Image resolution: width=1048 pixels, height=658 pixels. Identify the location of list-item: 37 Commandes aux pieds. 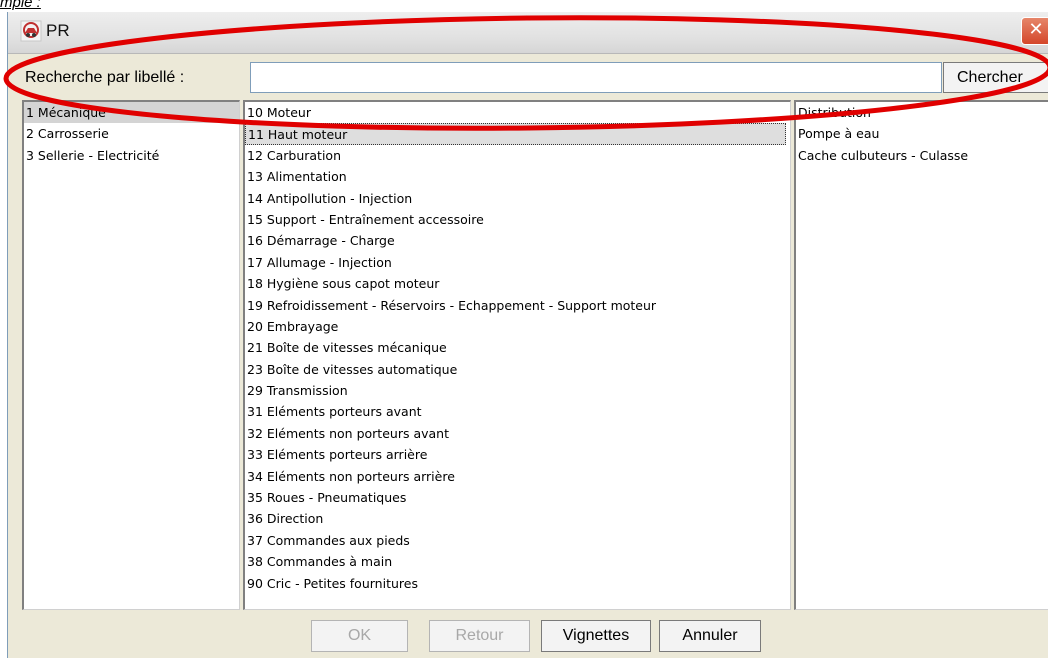
(517, 540).